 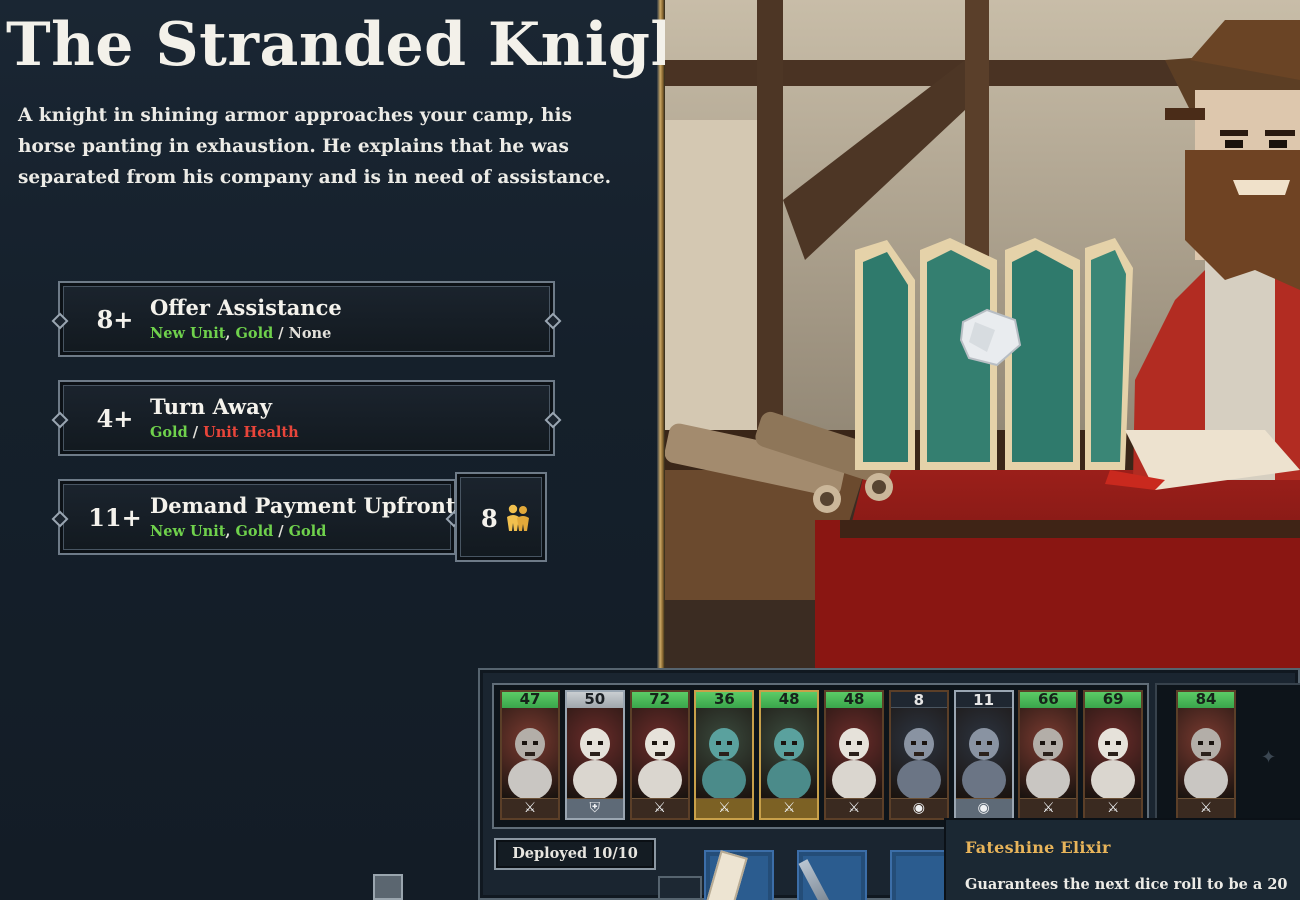 I want to click on reserve-slot-add-icon: ✦, so click(x=1268, y=757).